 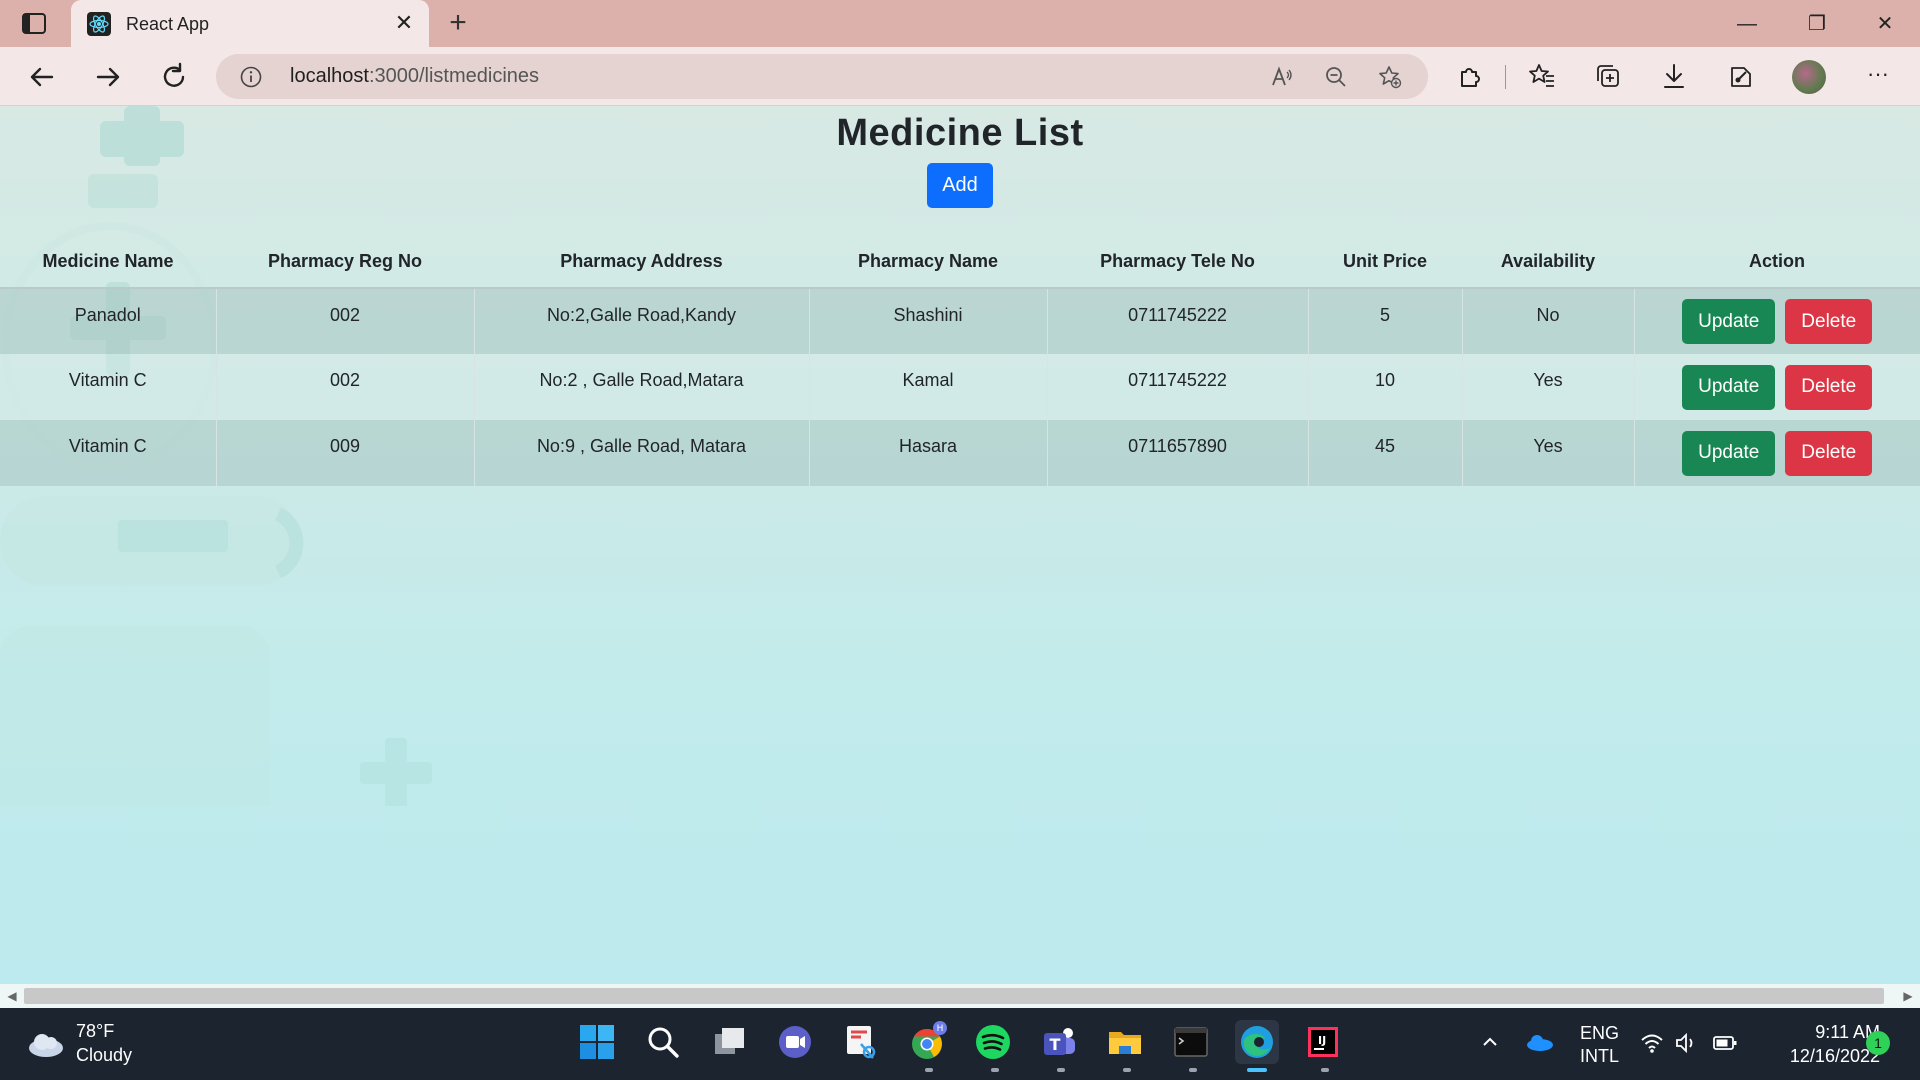 What do you see at coordinates (168, 24) in the screenshot?
I see `tab-title: React App` at bounding box center [168, 24].